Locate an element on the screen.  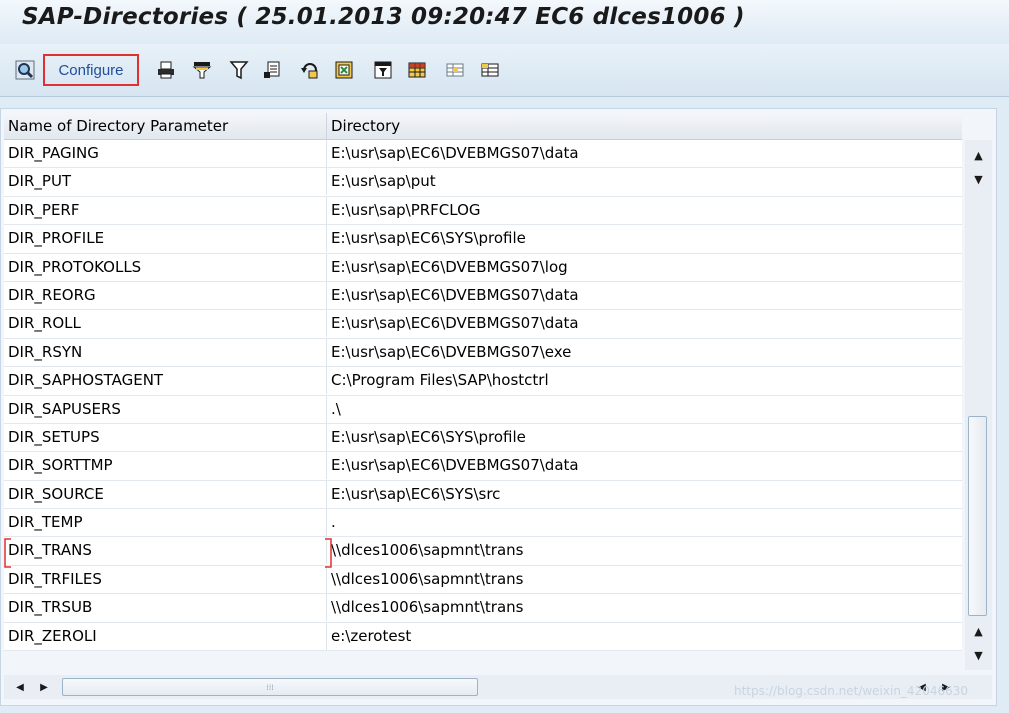
table-row: DIR_PUT E:\usr\sap\put is located at coordinates (483, 182).